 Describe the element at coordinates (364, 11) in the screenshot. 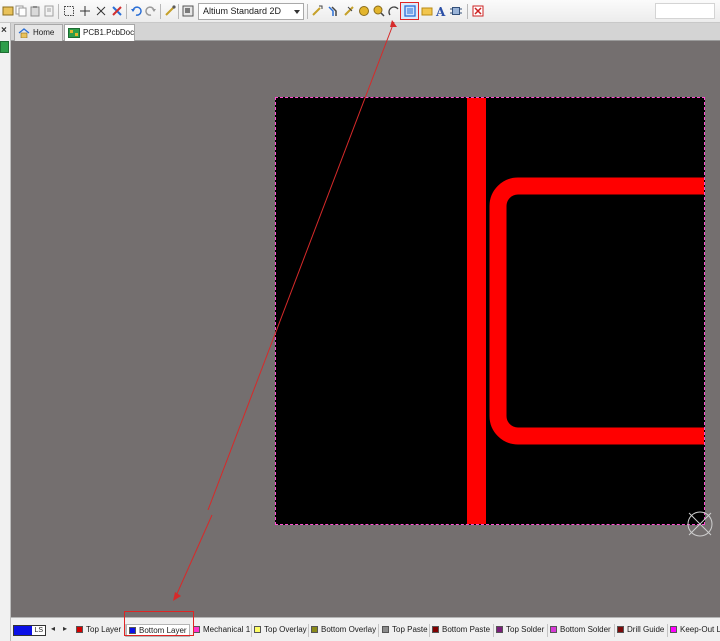

I see `place-via-icon` at that location.